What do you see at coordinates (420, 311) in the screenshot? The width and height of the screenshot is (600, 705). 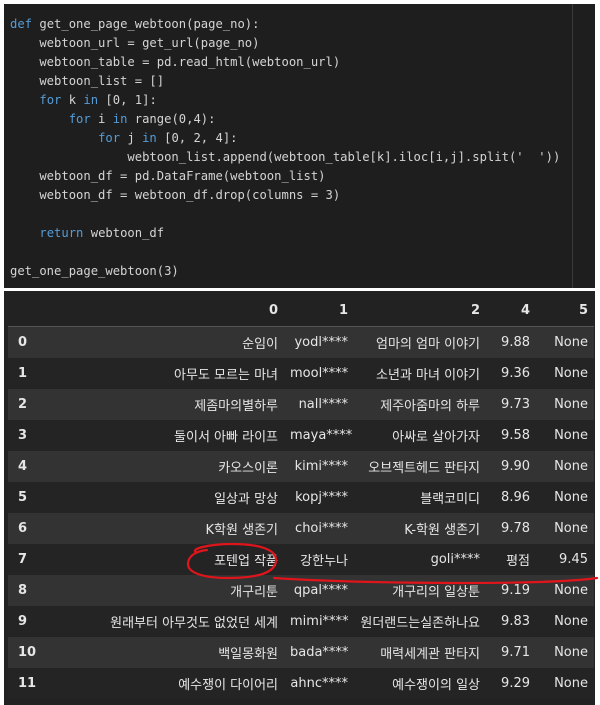 I see `column-header: 2` at bounding box center [420, 311].